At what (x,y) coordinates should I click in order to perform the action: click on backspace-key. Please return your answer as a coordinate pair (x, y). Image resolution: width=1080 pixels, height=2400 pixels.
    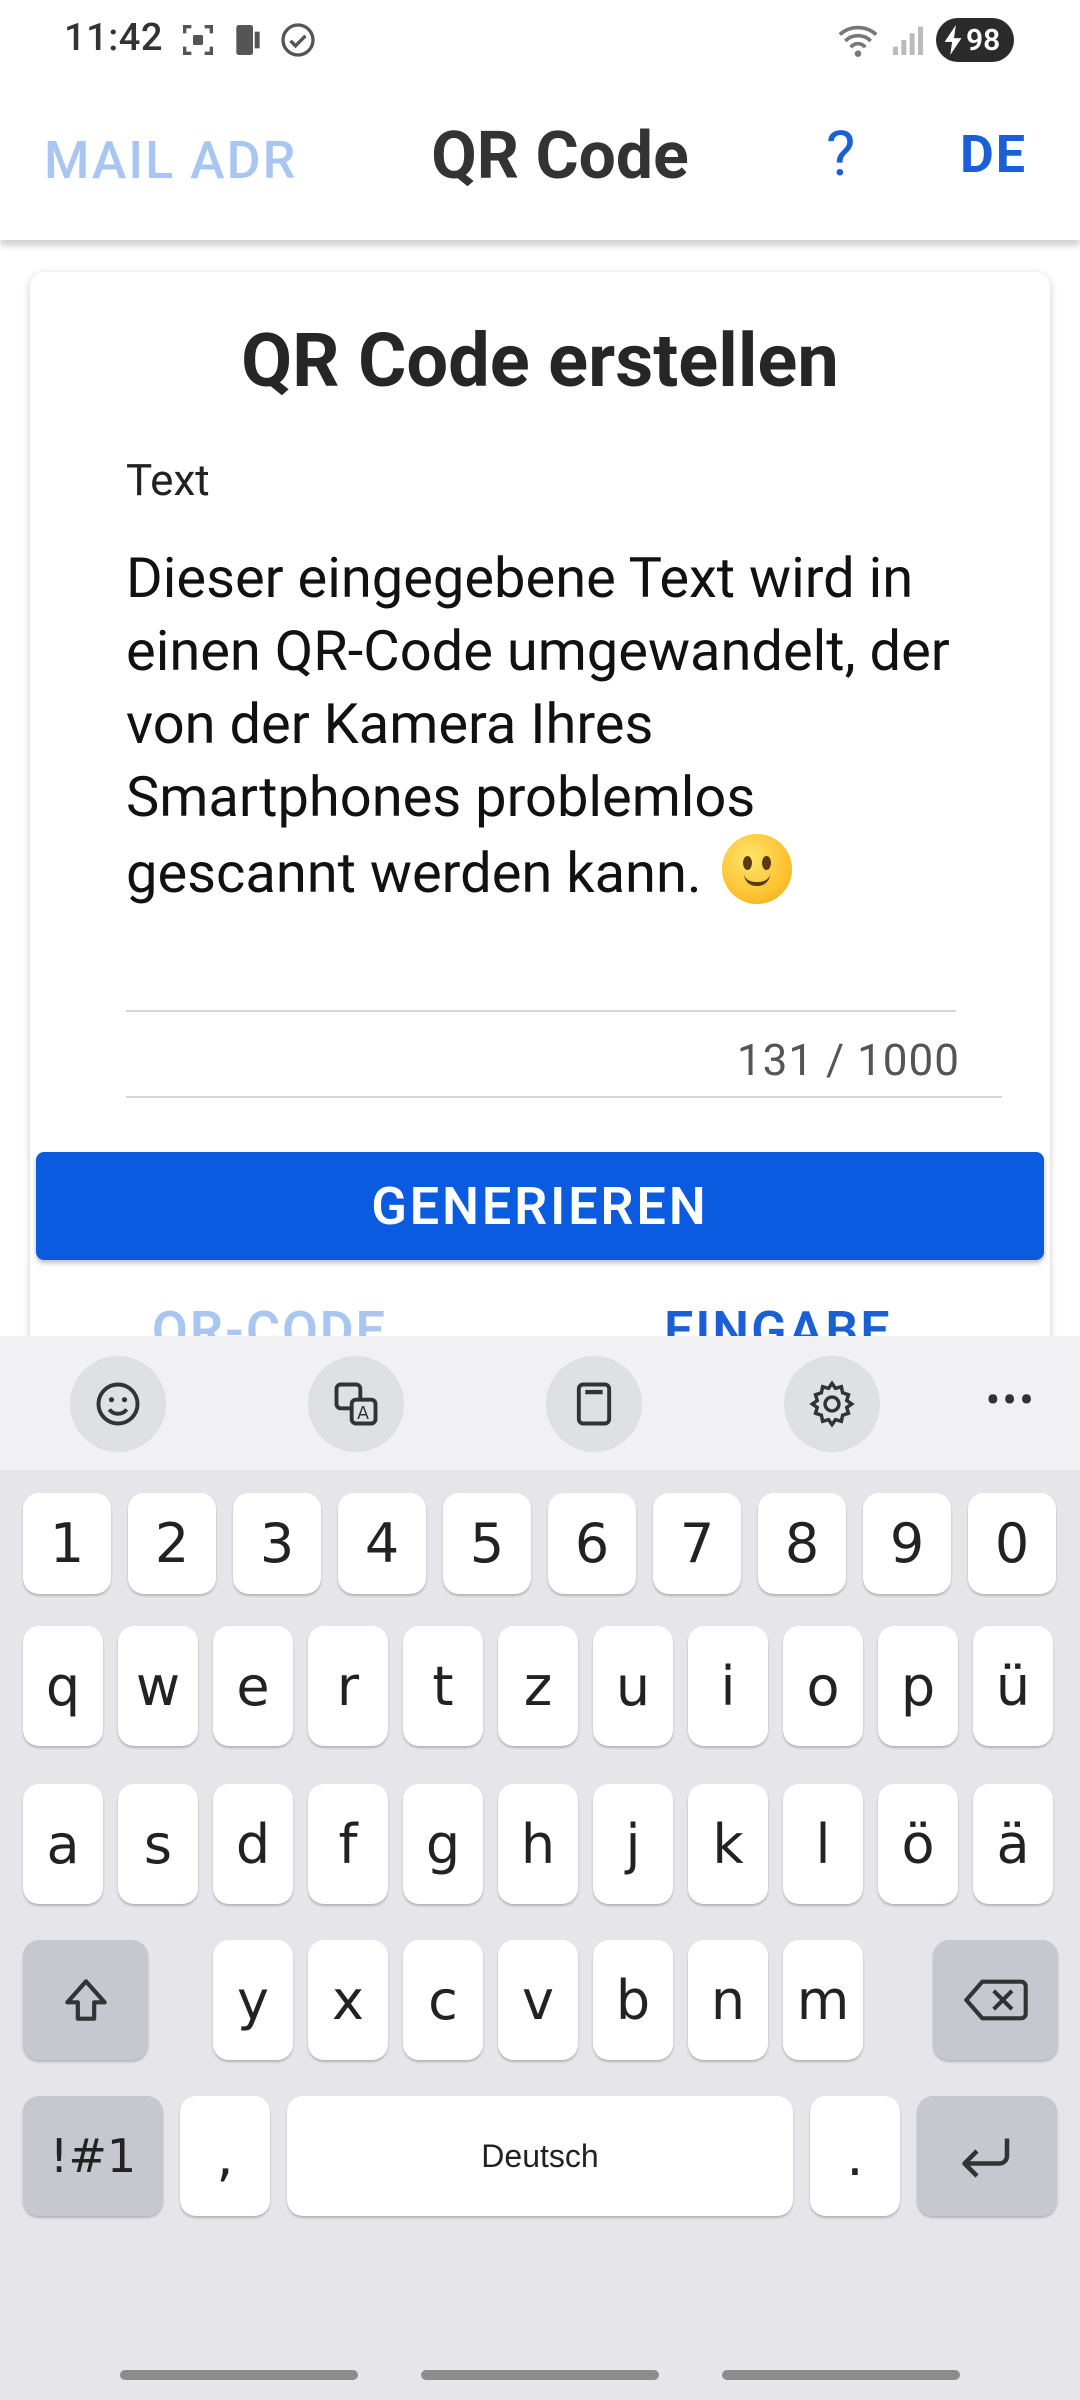
    Looking at the image, I should click on (995, 2000).